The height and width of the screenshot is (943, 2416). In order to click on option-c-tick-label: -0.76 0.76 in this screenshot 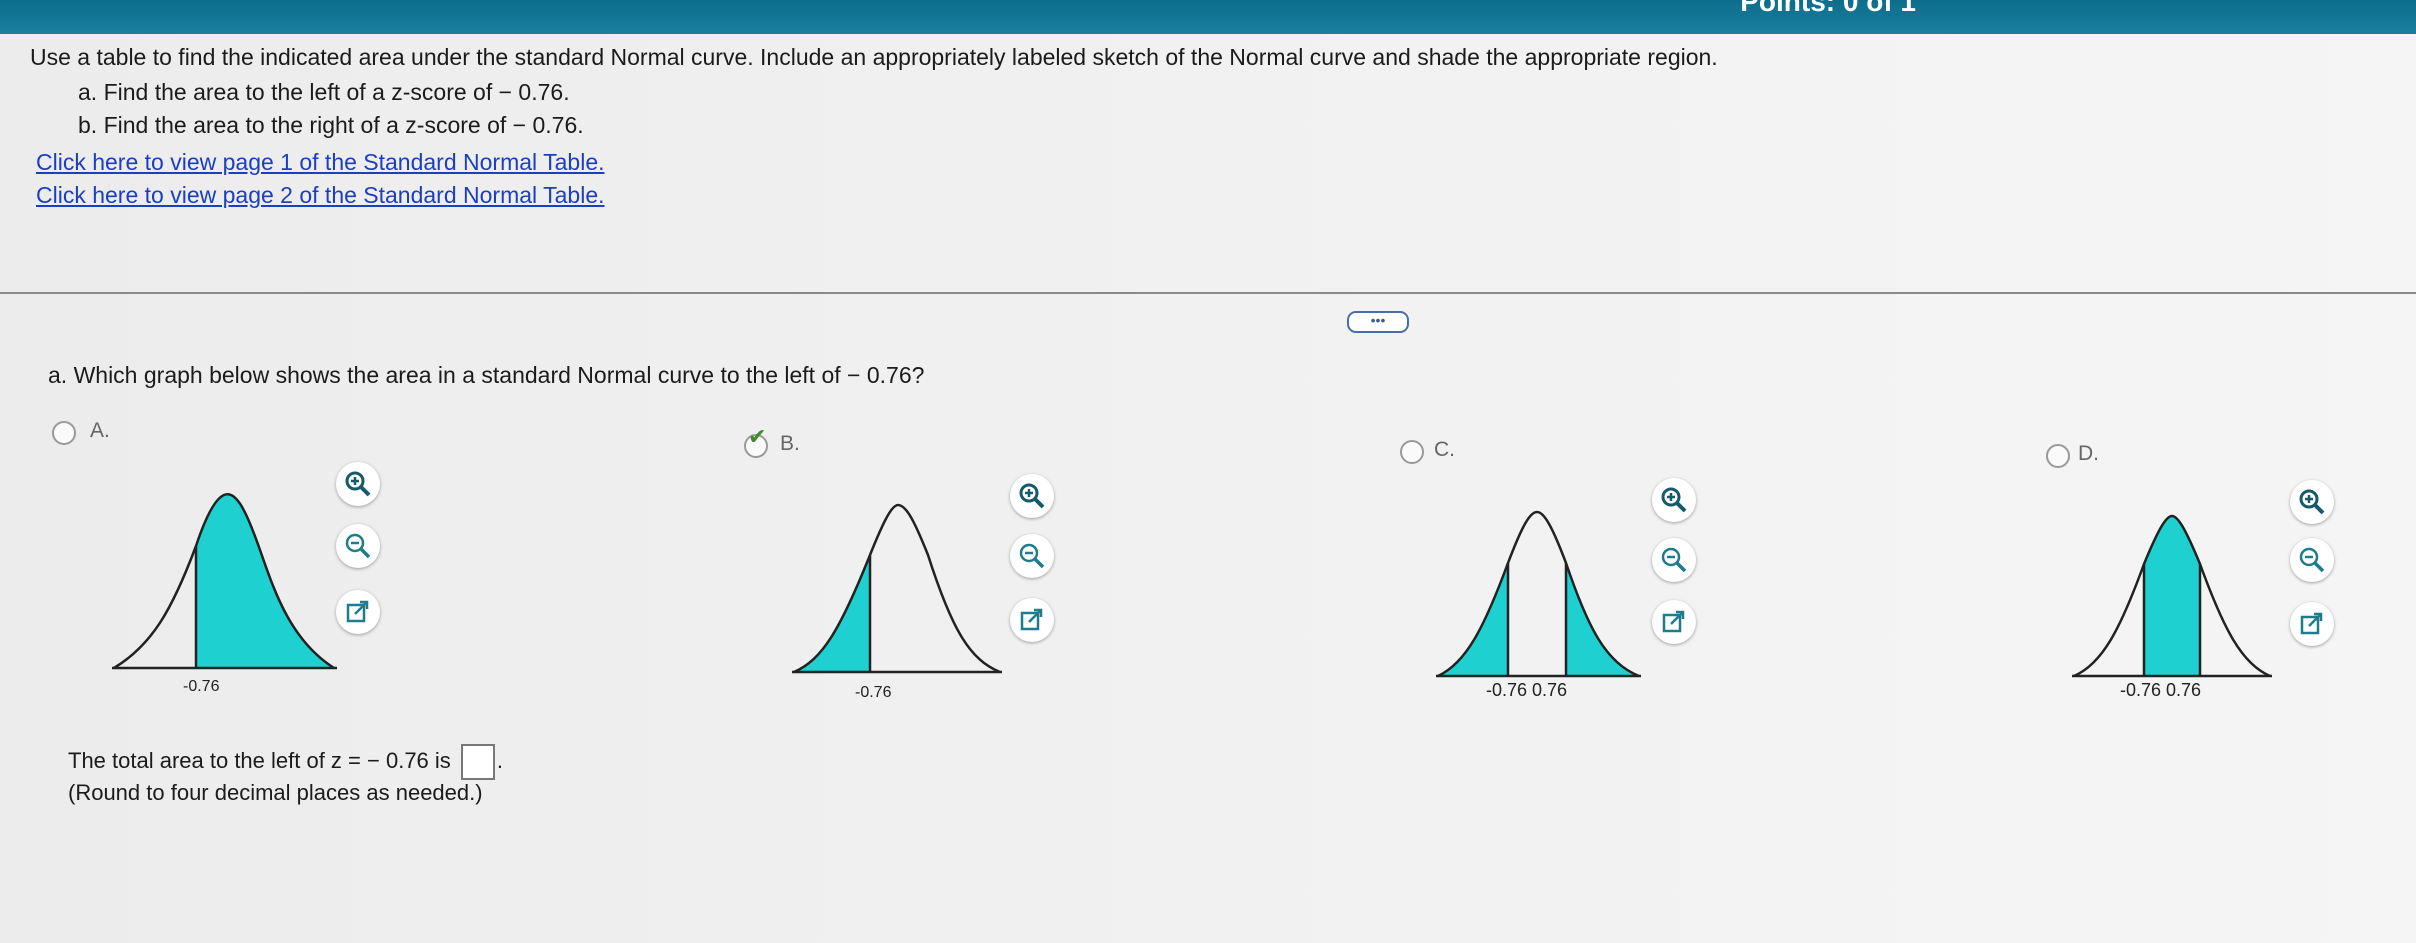, I will do `click(1527, 690)`.